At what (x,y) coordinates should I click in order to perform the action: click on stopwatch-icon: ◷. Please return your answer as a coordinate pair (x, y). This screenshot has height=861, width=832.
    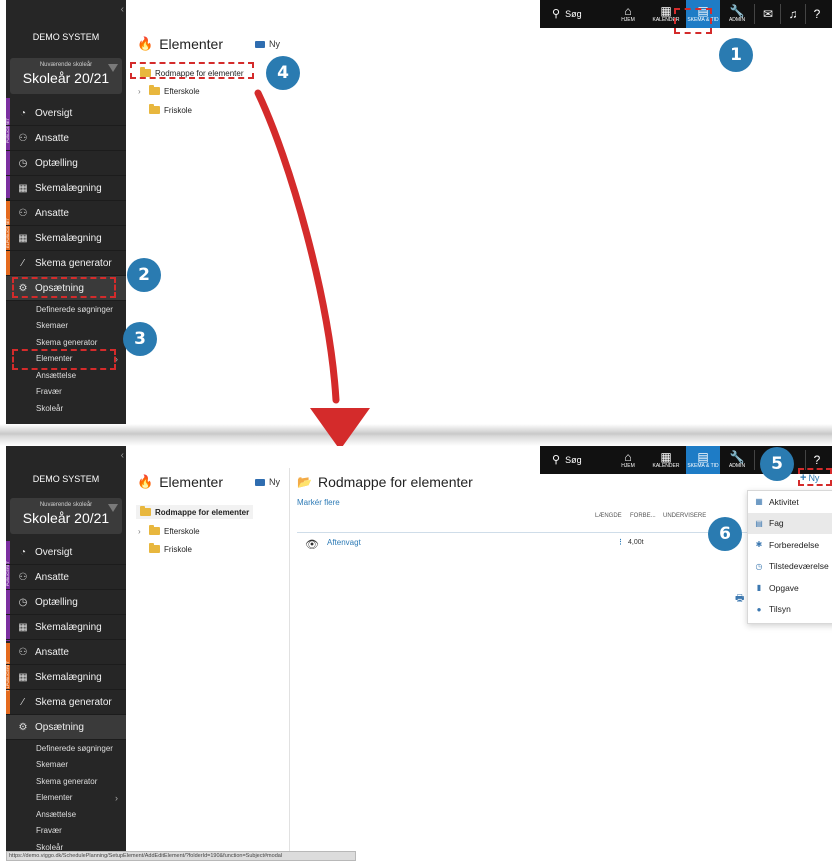
    Looking at the image, I should click on (759, 566).